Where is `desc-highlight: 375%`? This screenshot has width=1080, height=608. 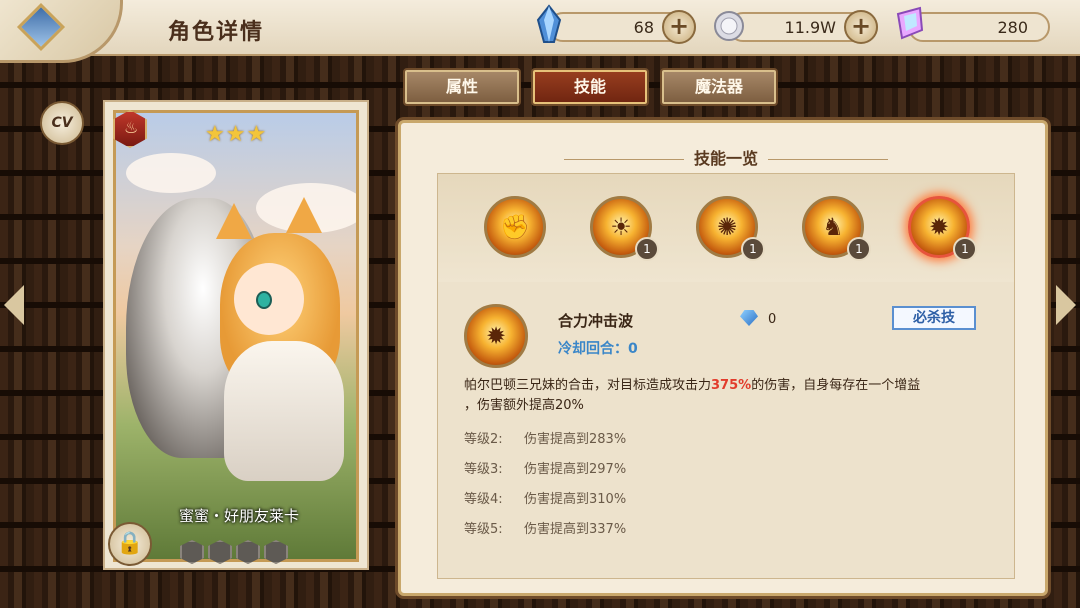
desc-highlight: 375% is located at coordinates (731, 385).